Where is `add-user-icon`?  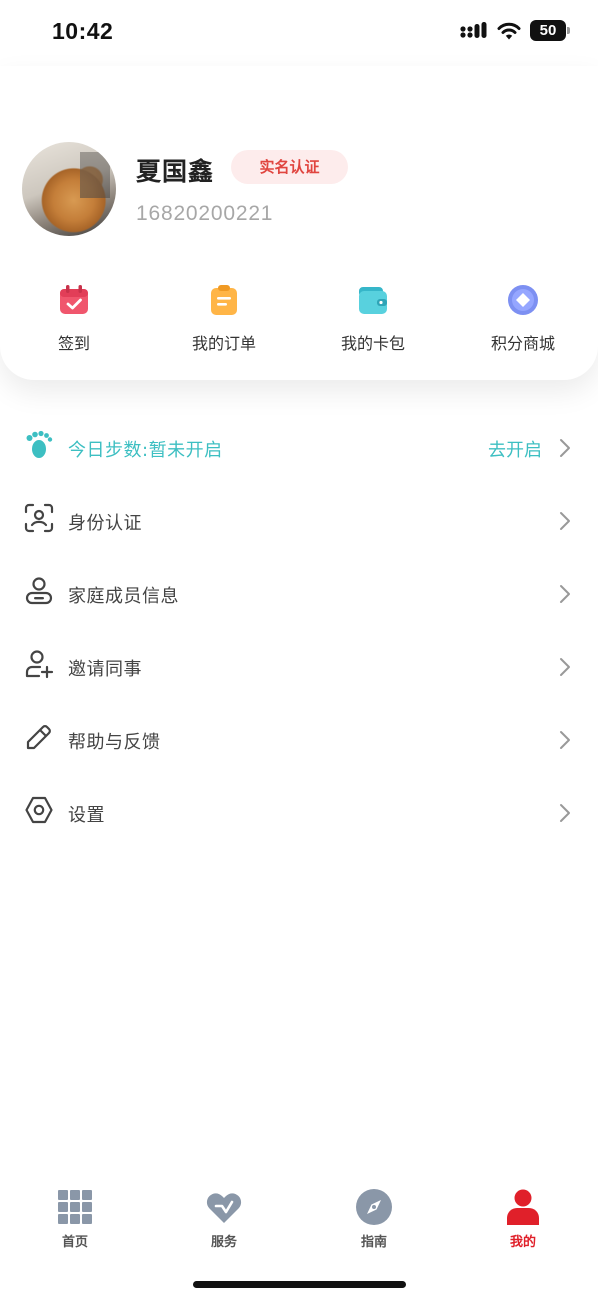
add-user-icon is located at coordinates (39, 664).